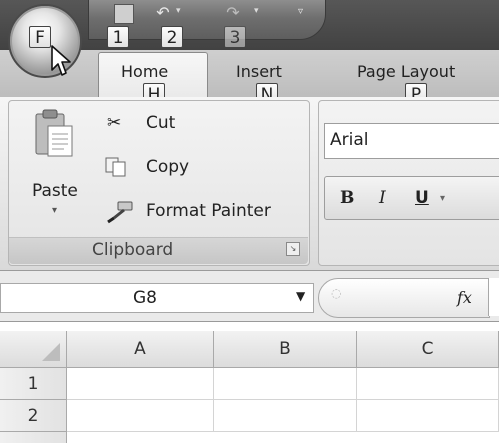  What do you see at coordinates (285, 384) in the screenshot?
I see `cell-b1` at bounding box center [285, 384].